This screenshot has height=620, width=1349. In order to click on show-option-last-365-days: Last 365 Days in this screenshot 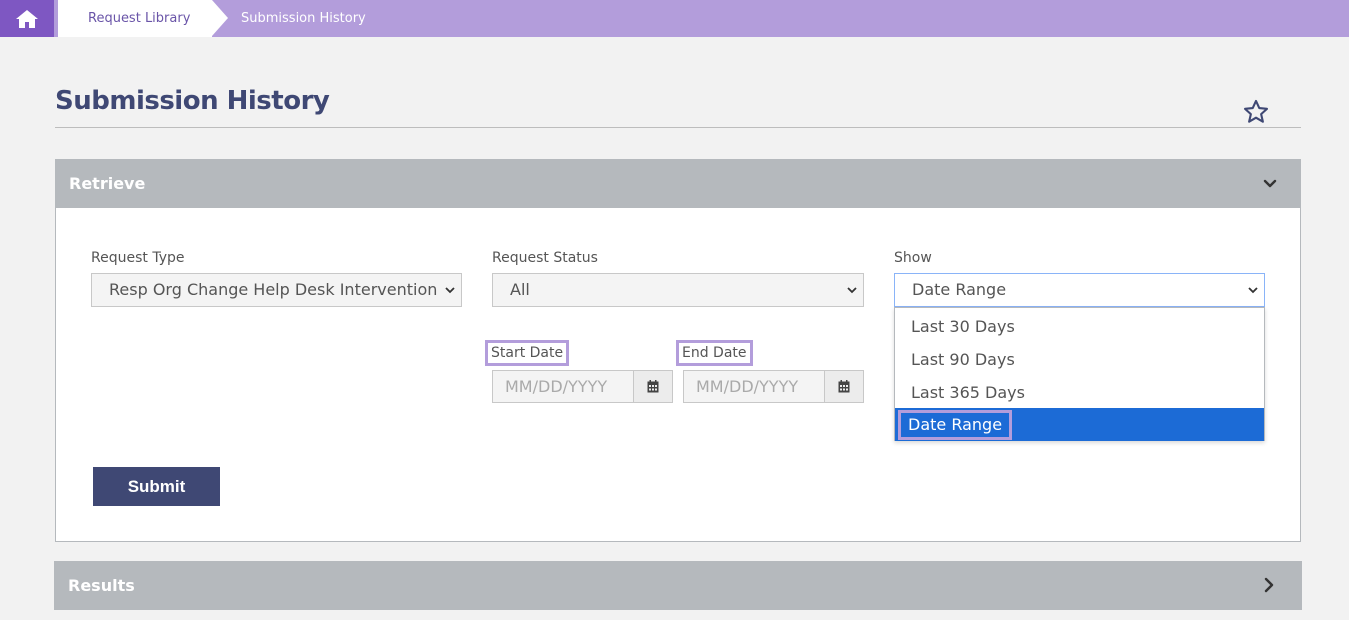, I will do `click(1079, 392)`.